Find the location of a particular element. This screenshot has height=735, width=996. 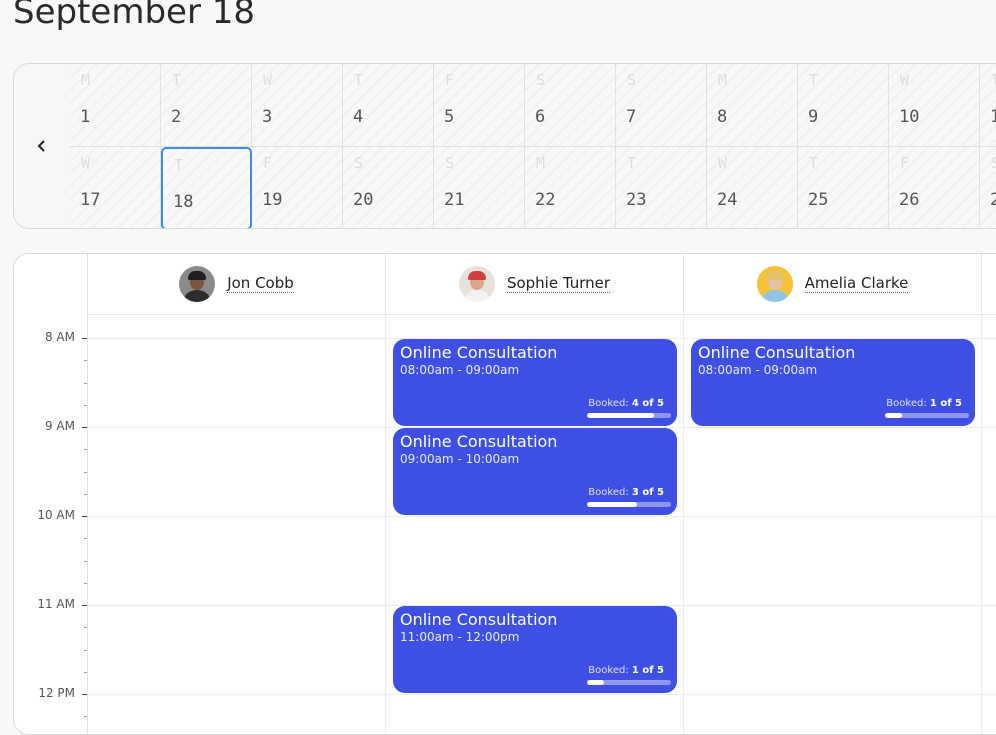

time-label: 10 AM is located at coordinates (56, 515).